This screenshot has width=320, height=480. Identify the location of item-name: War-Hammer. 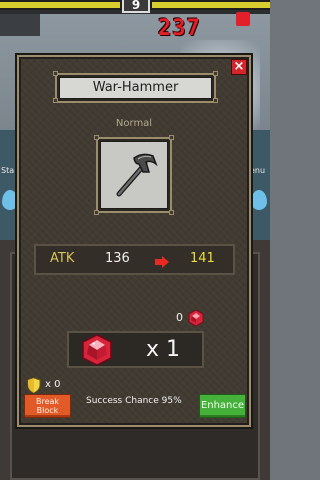
(135, 88).